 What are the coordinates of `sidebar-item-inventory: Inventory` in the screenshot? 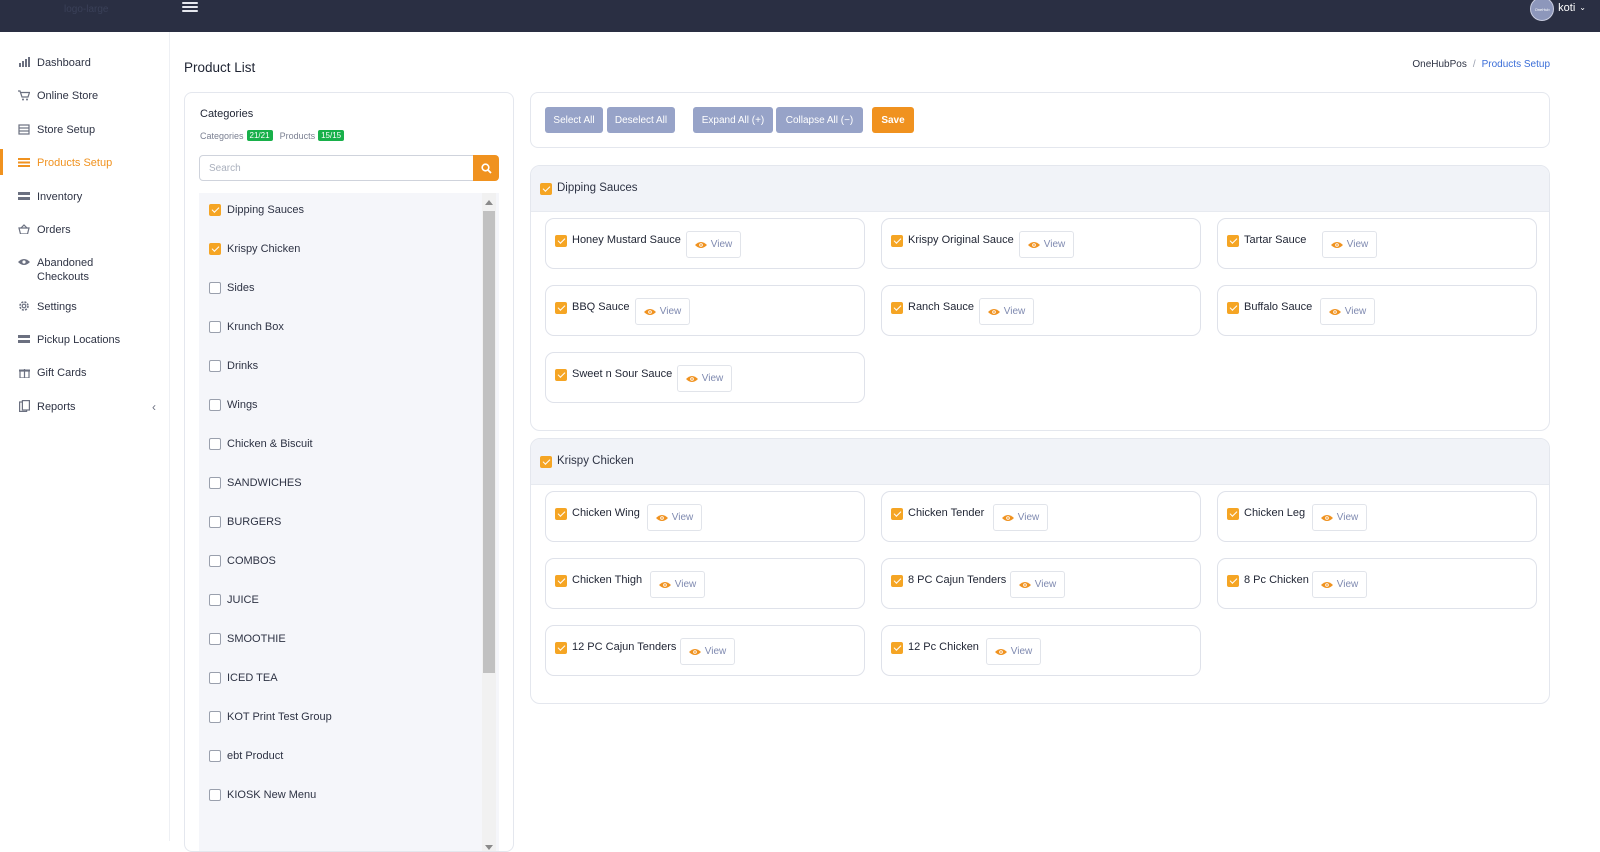 It's located at (85, 197).